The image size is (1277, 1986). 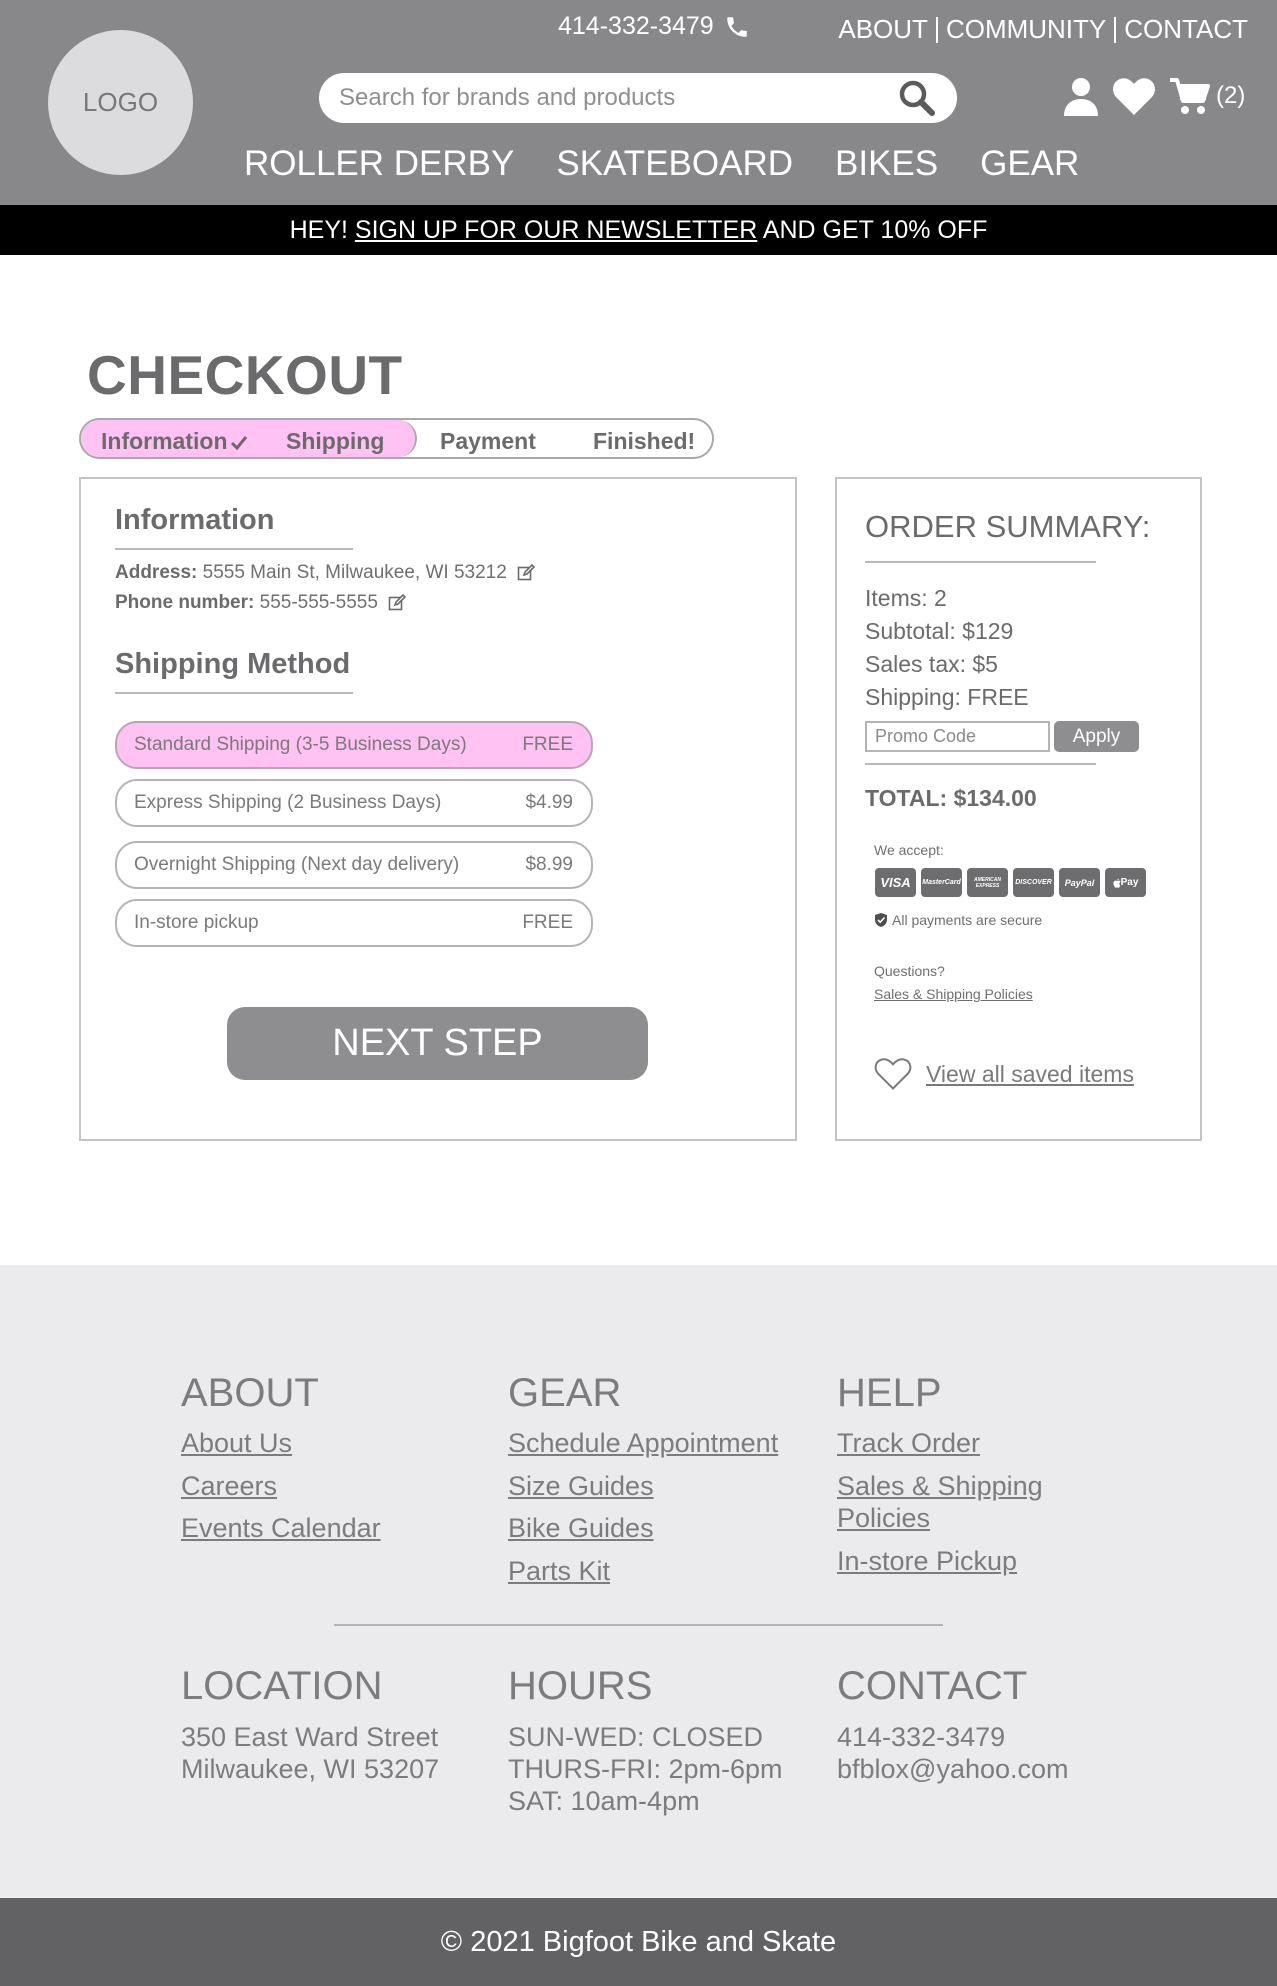 I want to click on amex-card-icon: AMERICAN EXPRESS, so click(x=987, y=882).